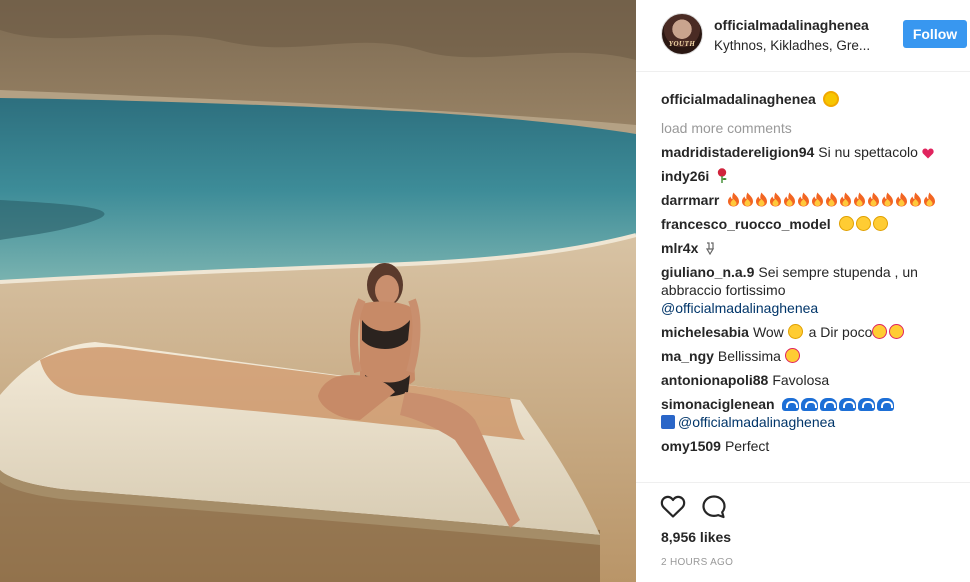  What do you see at coordinates (682, 44) in the screenshot?
I see `avatar-text: YOUTH` at bounding box center [682, 44].